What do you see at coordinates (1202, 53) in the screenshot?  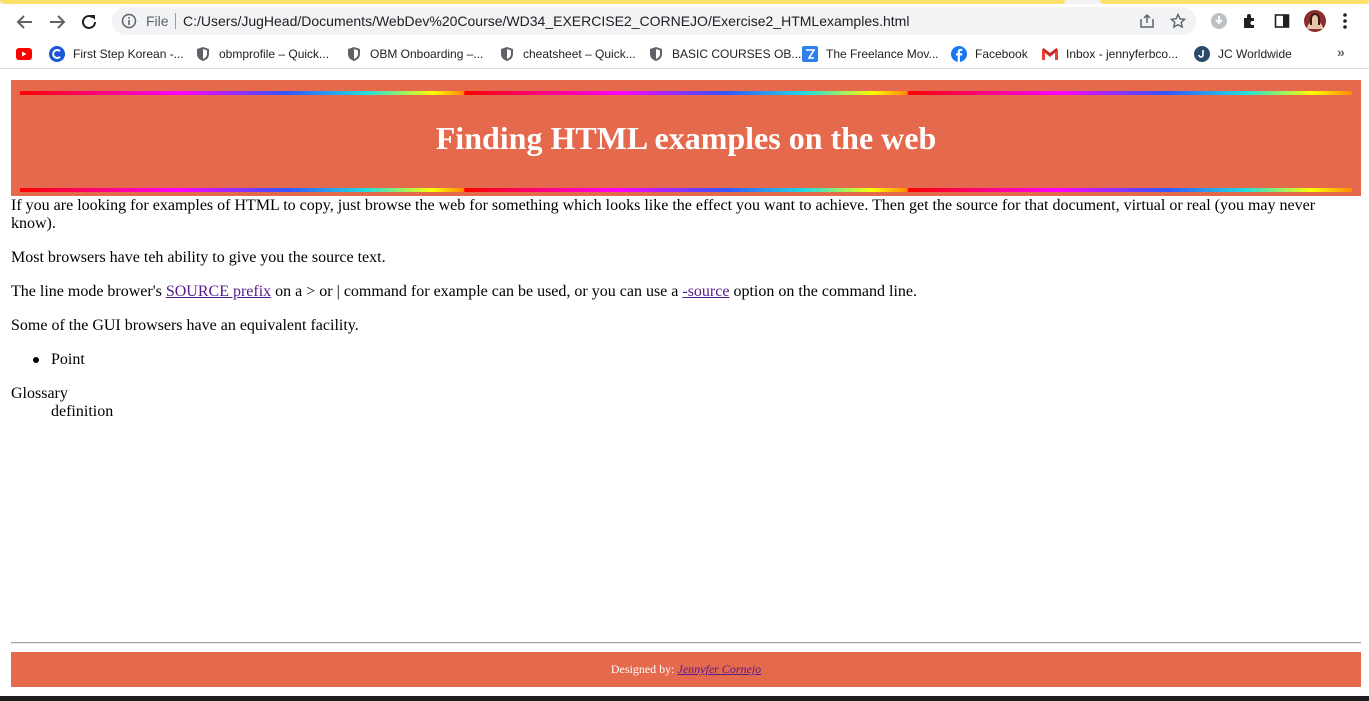 I see `jc-icon` at bounding box center [1202, 53].